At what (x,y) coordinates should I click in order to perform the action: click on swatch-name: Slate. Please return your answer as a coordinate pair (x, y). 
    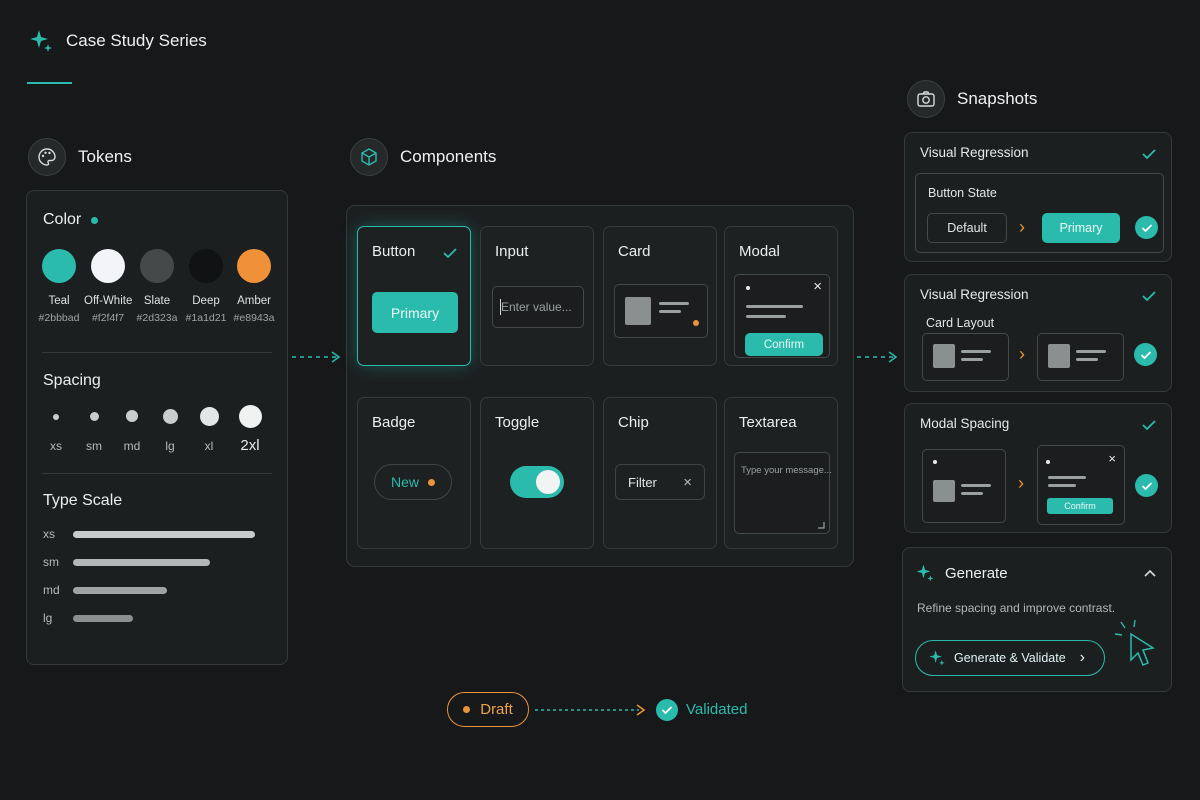
    Looking at the image, I should click on (157, 301).